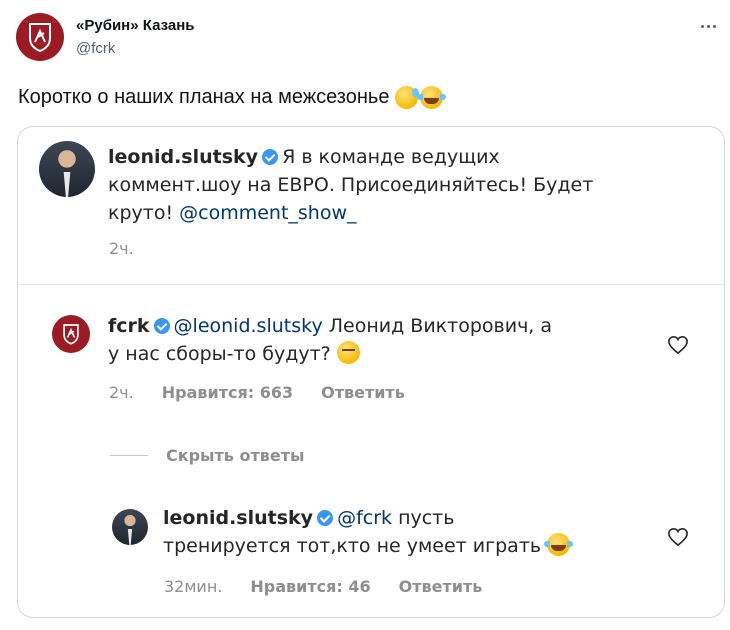  I want to click on fcrk-avatar, so click(71, 334).